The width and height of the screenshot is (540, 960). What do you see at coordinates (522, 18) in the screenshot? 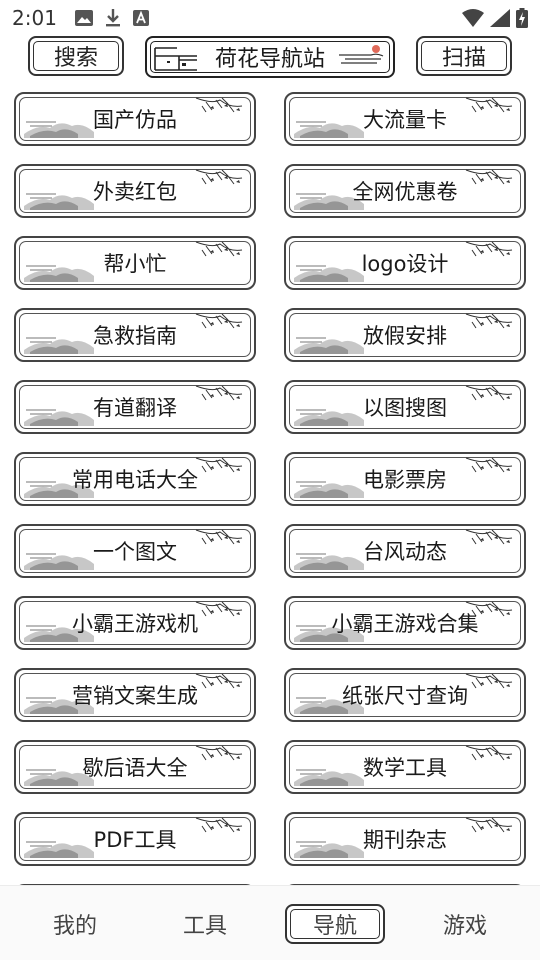
I see `battery-charging-icon` at bounding box center [522, 18].